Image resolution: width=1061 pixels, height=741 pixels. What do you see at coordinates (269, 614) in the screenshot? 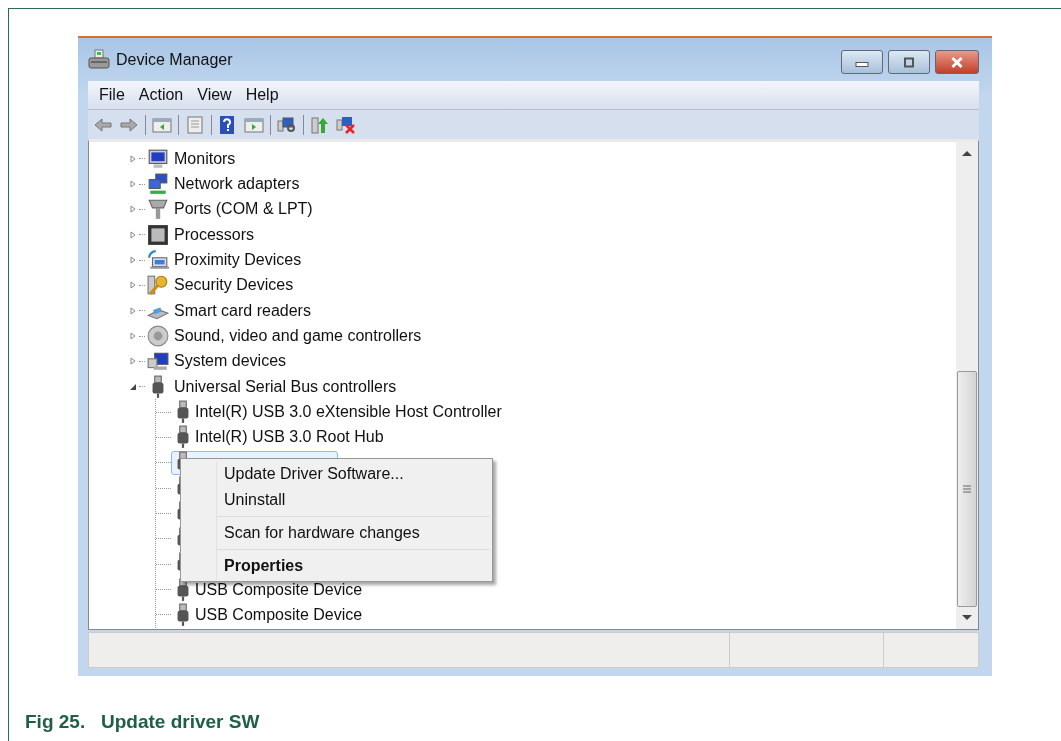
I see `device-item: USB Composite Device` at bounding box center [269, 614].